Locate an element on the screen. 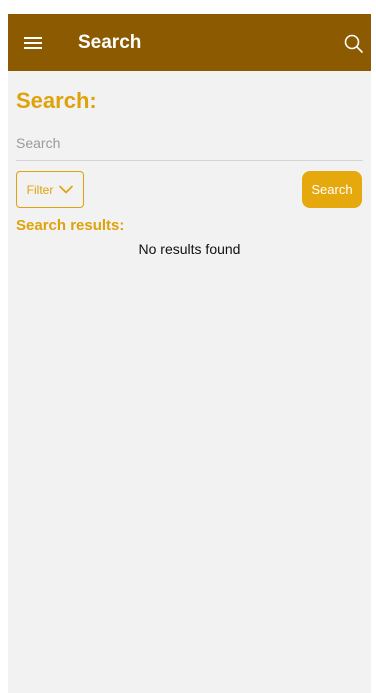 This screenshot has width=376, height=693. search-button: Search is located at coordinates (332, 189).